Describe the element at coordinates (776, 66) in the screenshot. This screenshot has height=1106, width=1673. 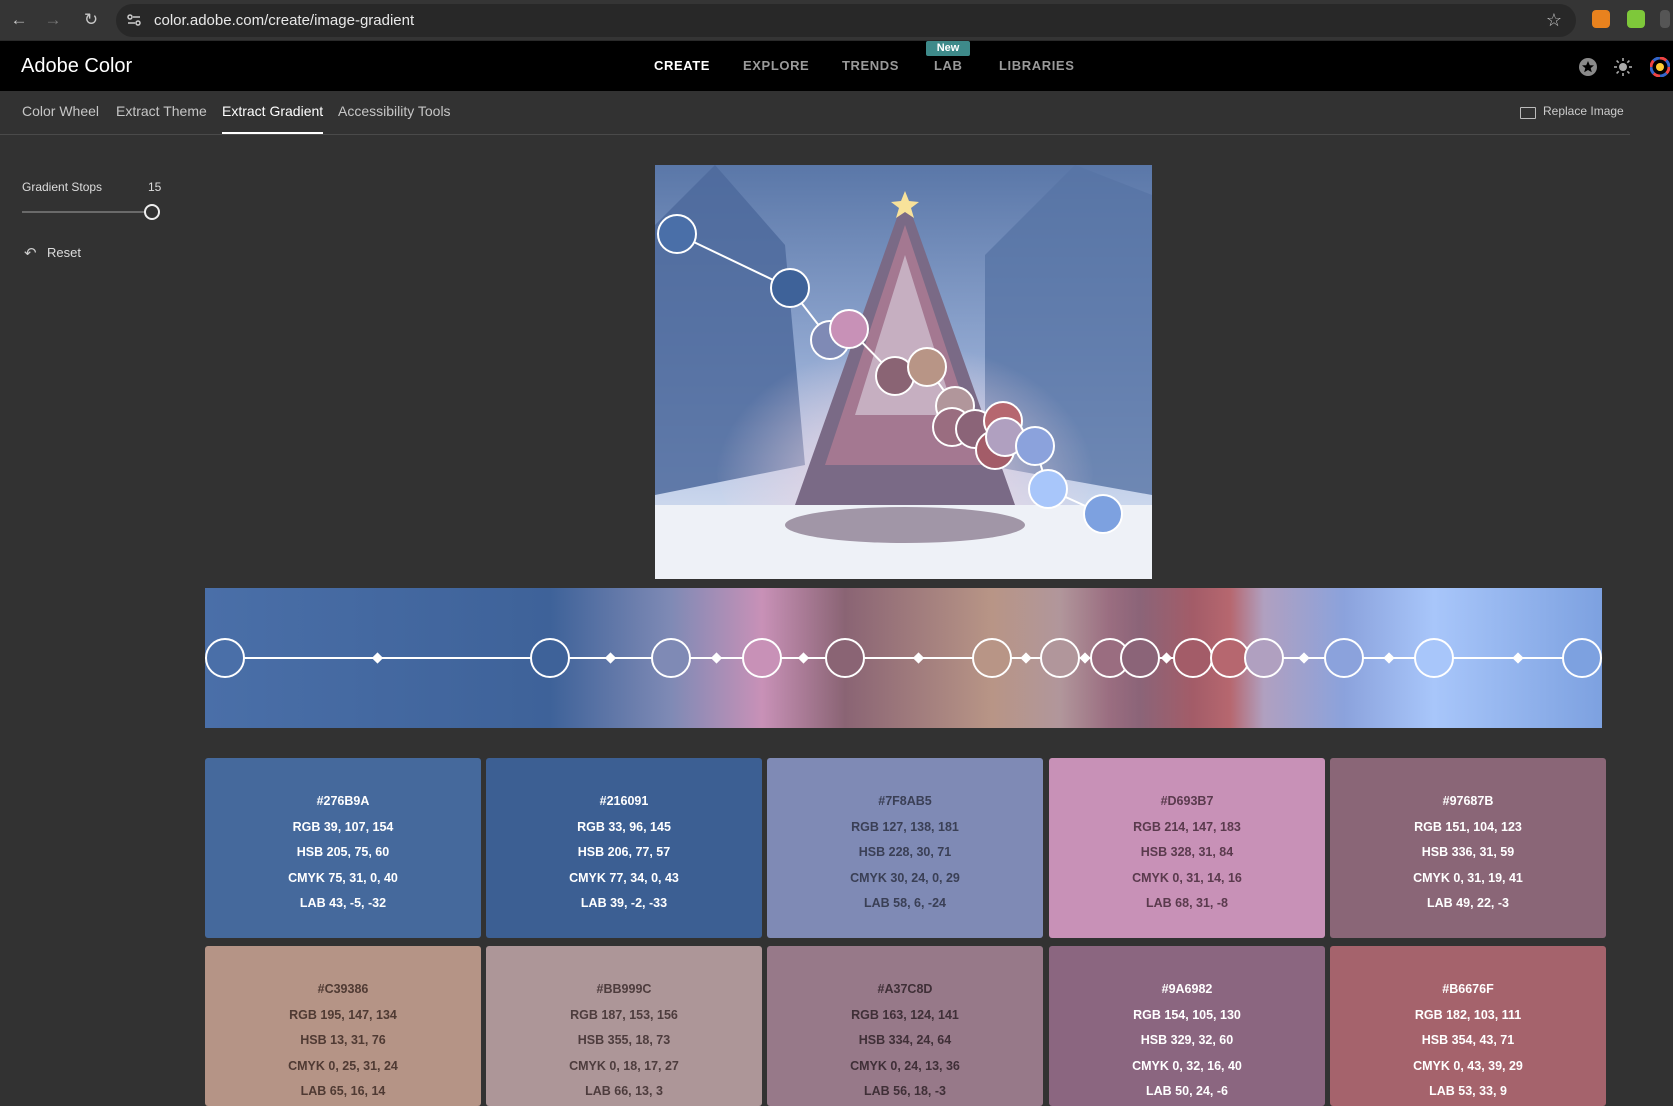
I see `nav-explore: EXPLORE` at that location.